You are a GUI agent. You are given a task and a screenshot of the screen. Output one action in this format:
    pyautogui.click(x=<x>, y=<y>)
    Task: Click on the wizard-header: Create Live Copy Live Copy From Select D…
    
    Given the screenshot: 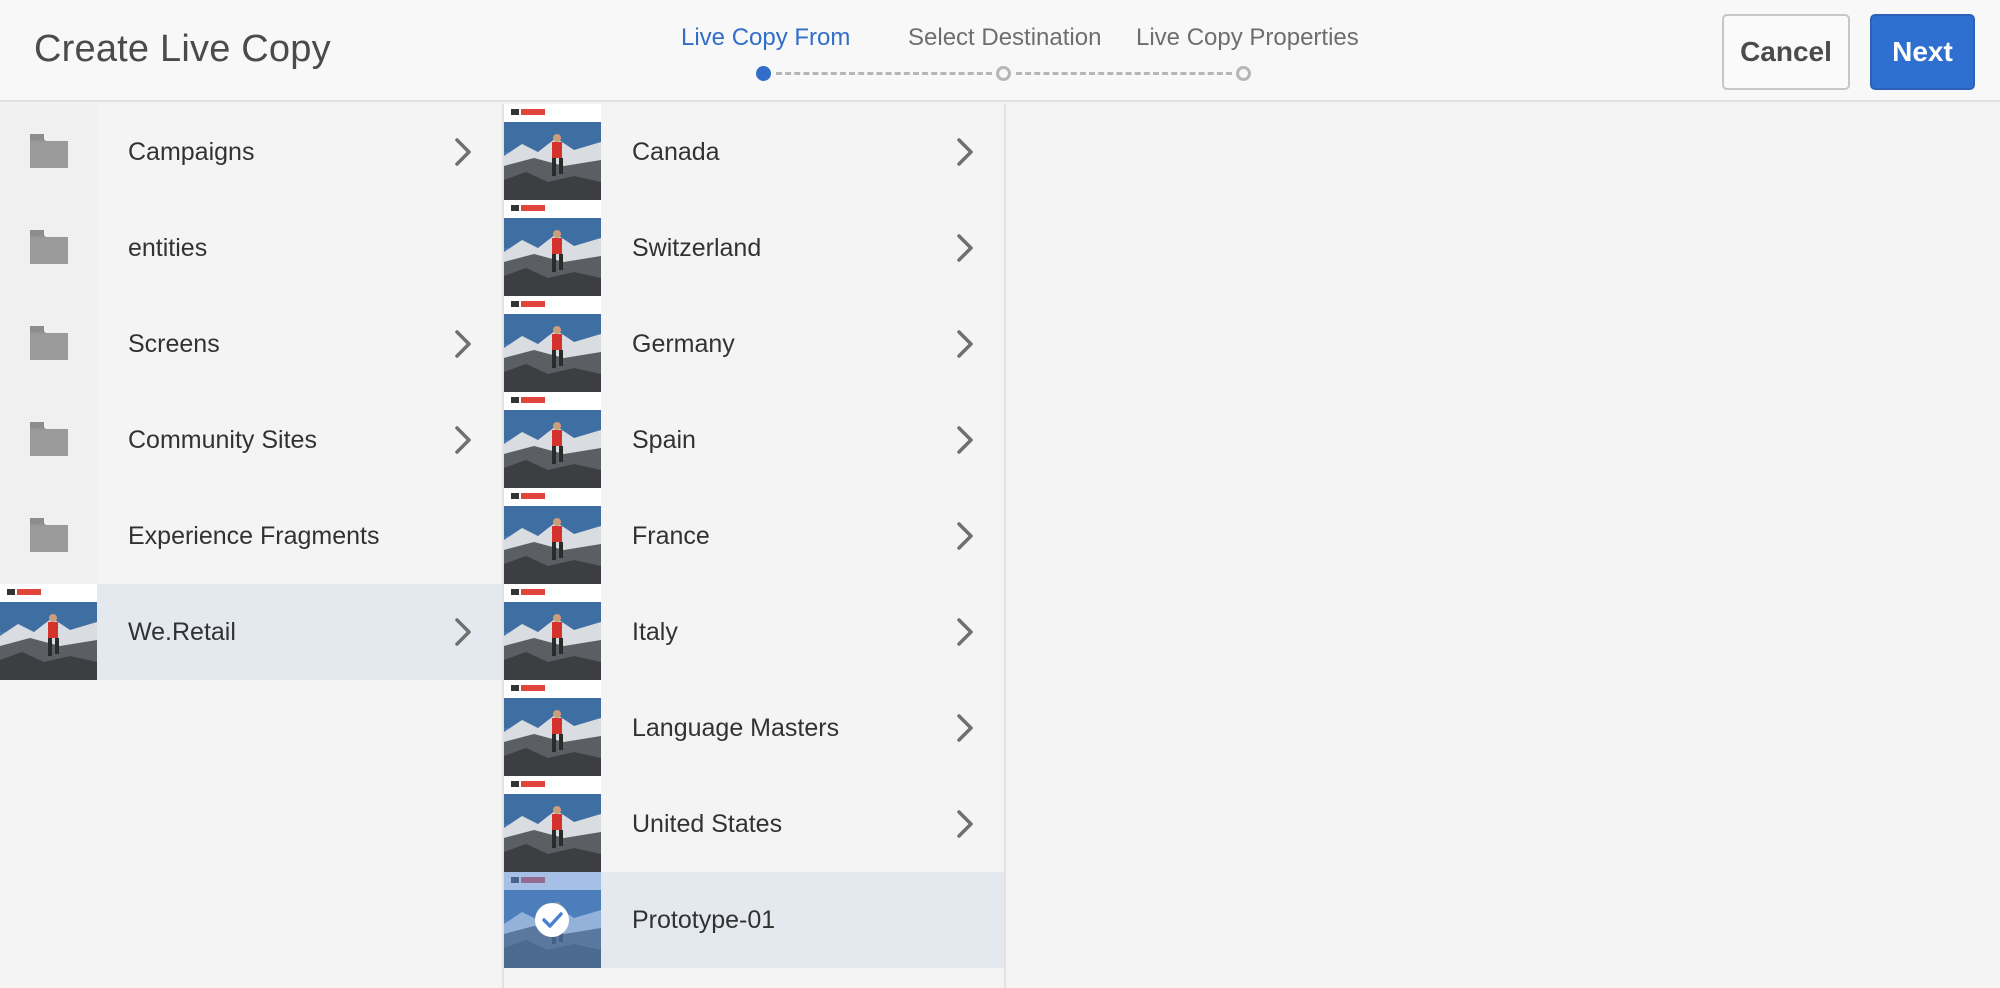 What is the action you would take?
    pyautogui.click(x=1000, y=51)
    